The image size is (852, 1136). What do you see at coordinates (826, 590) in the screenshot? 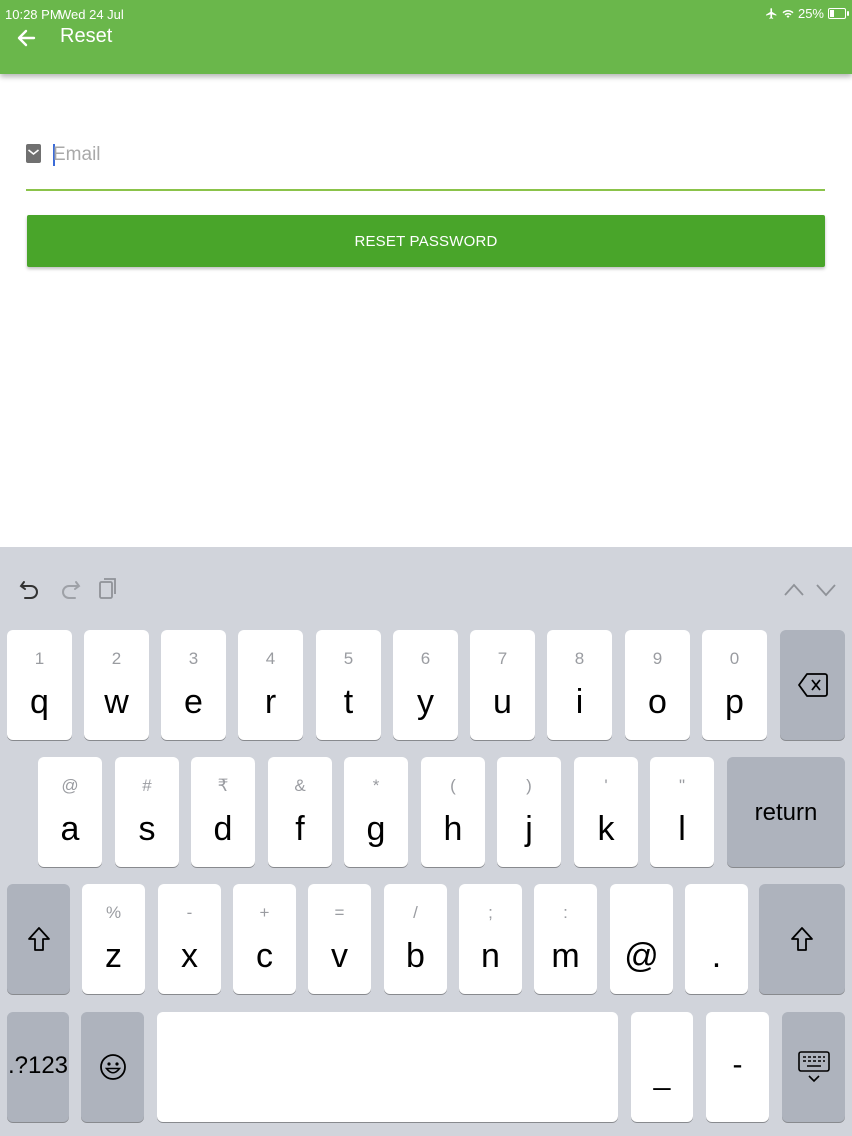
I see `chevron-down-icon` at bounding box center [826, 590].